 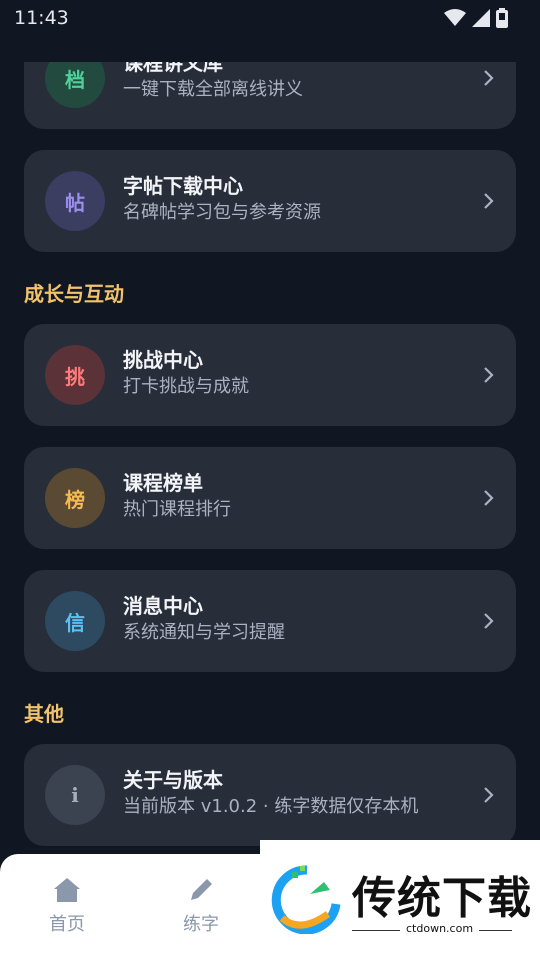 I want to click on badge-challenge-icon: 挑, so click(x=75, y=375).